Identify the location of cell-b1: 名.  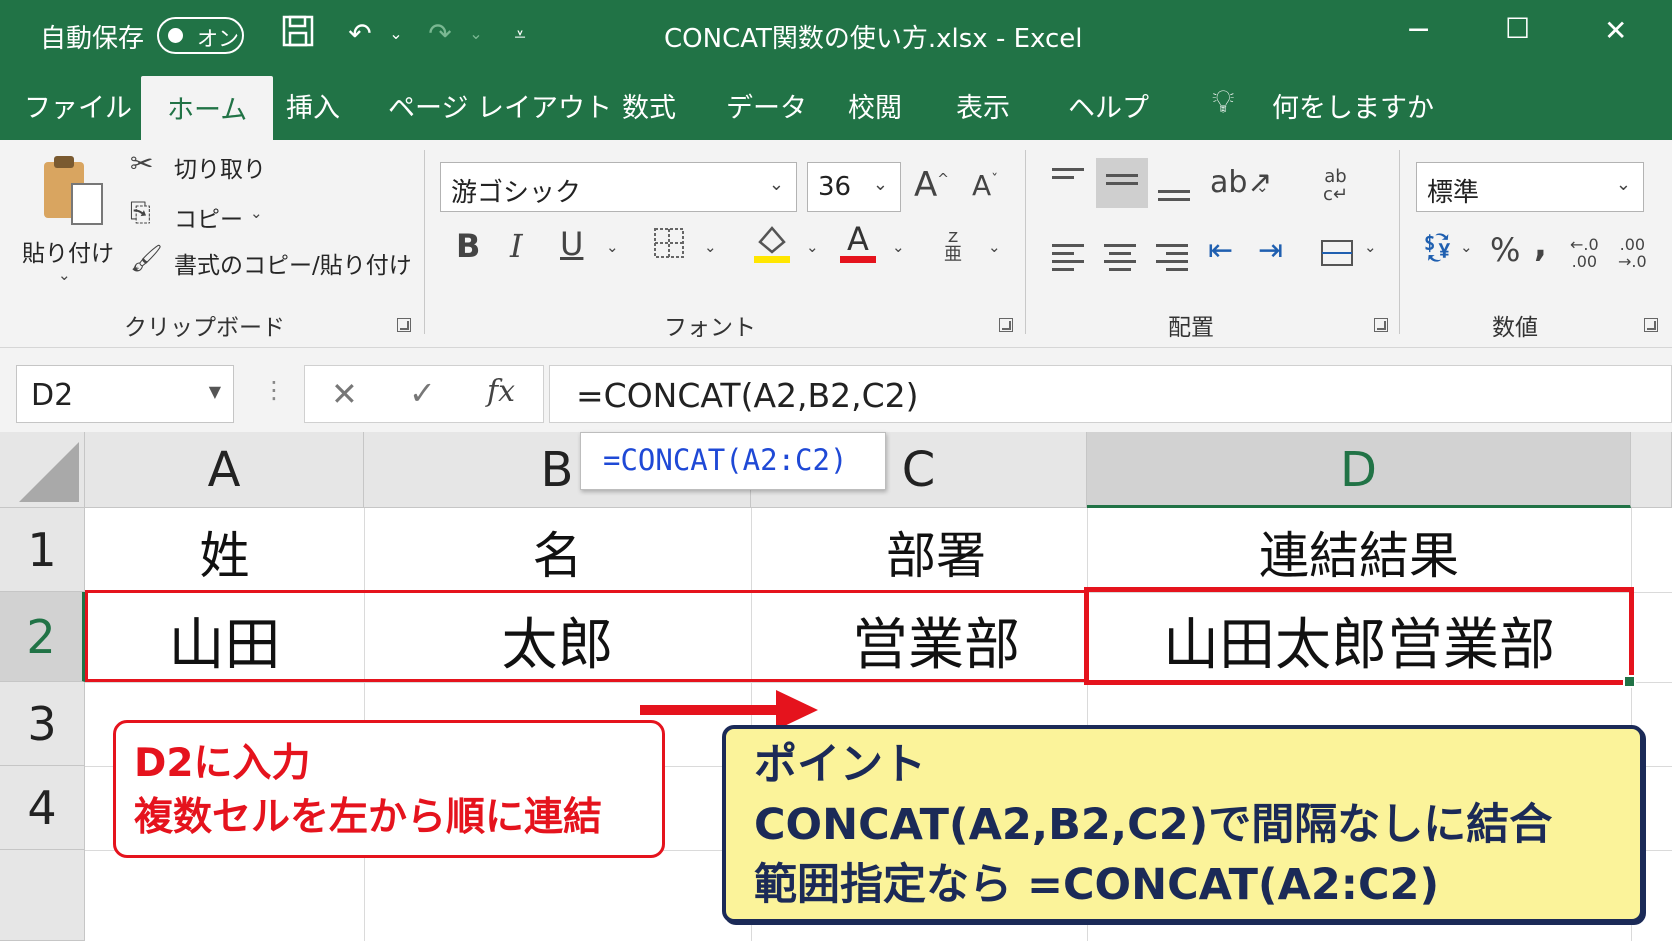
(557, 552).